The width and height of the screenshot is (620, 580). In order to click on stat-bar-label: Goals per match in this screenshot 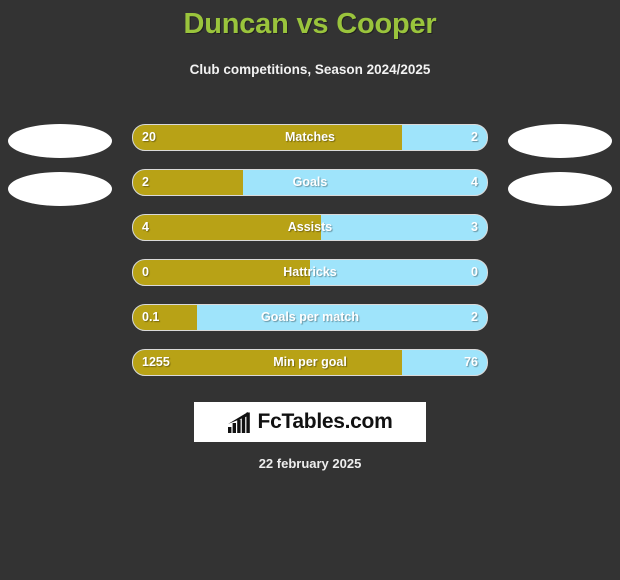, I will do `click(310, 317)`.